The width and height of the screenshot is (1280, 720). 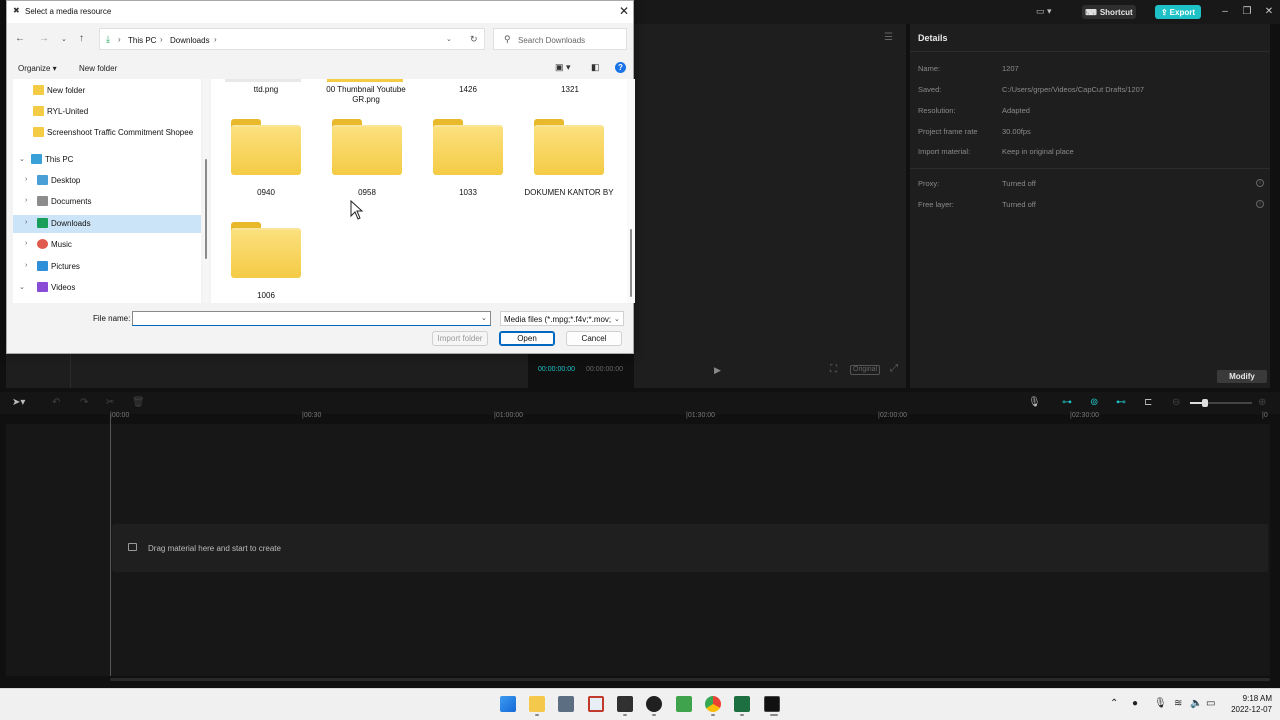 I want to click on wifi-icon: ≋, so click(x=1178, y=703).